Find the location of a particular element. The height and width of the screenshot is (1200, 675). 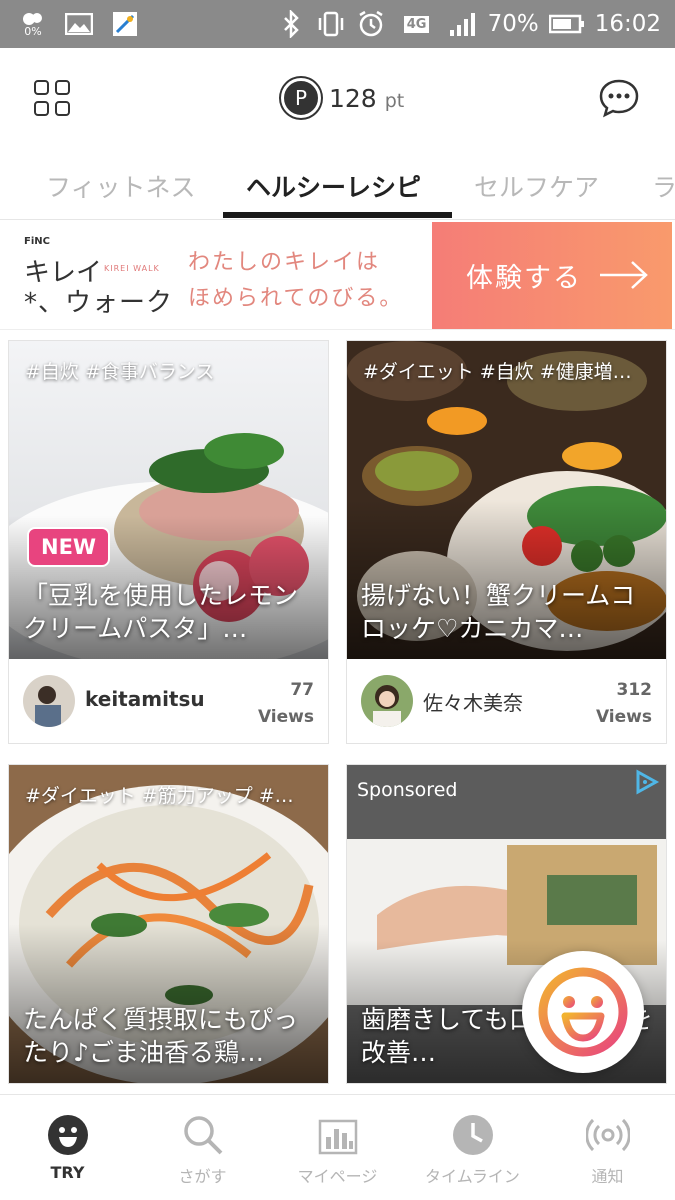

view-count-number: 77 is located at coordinates (302, 690).